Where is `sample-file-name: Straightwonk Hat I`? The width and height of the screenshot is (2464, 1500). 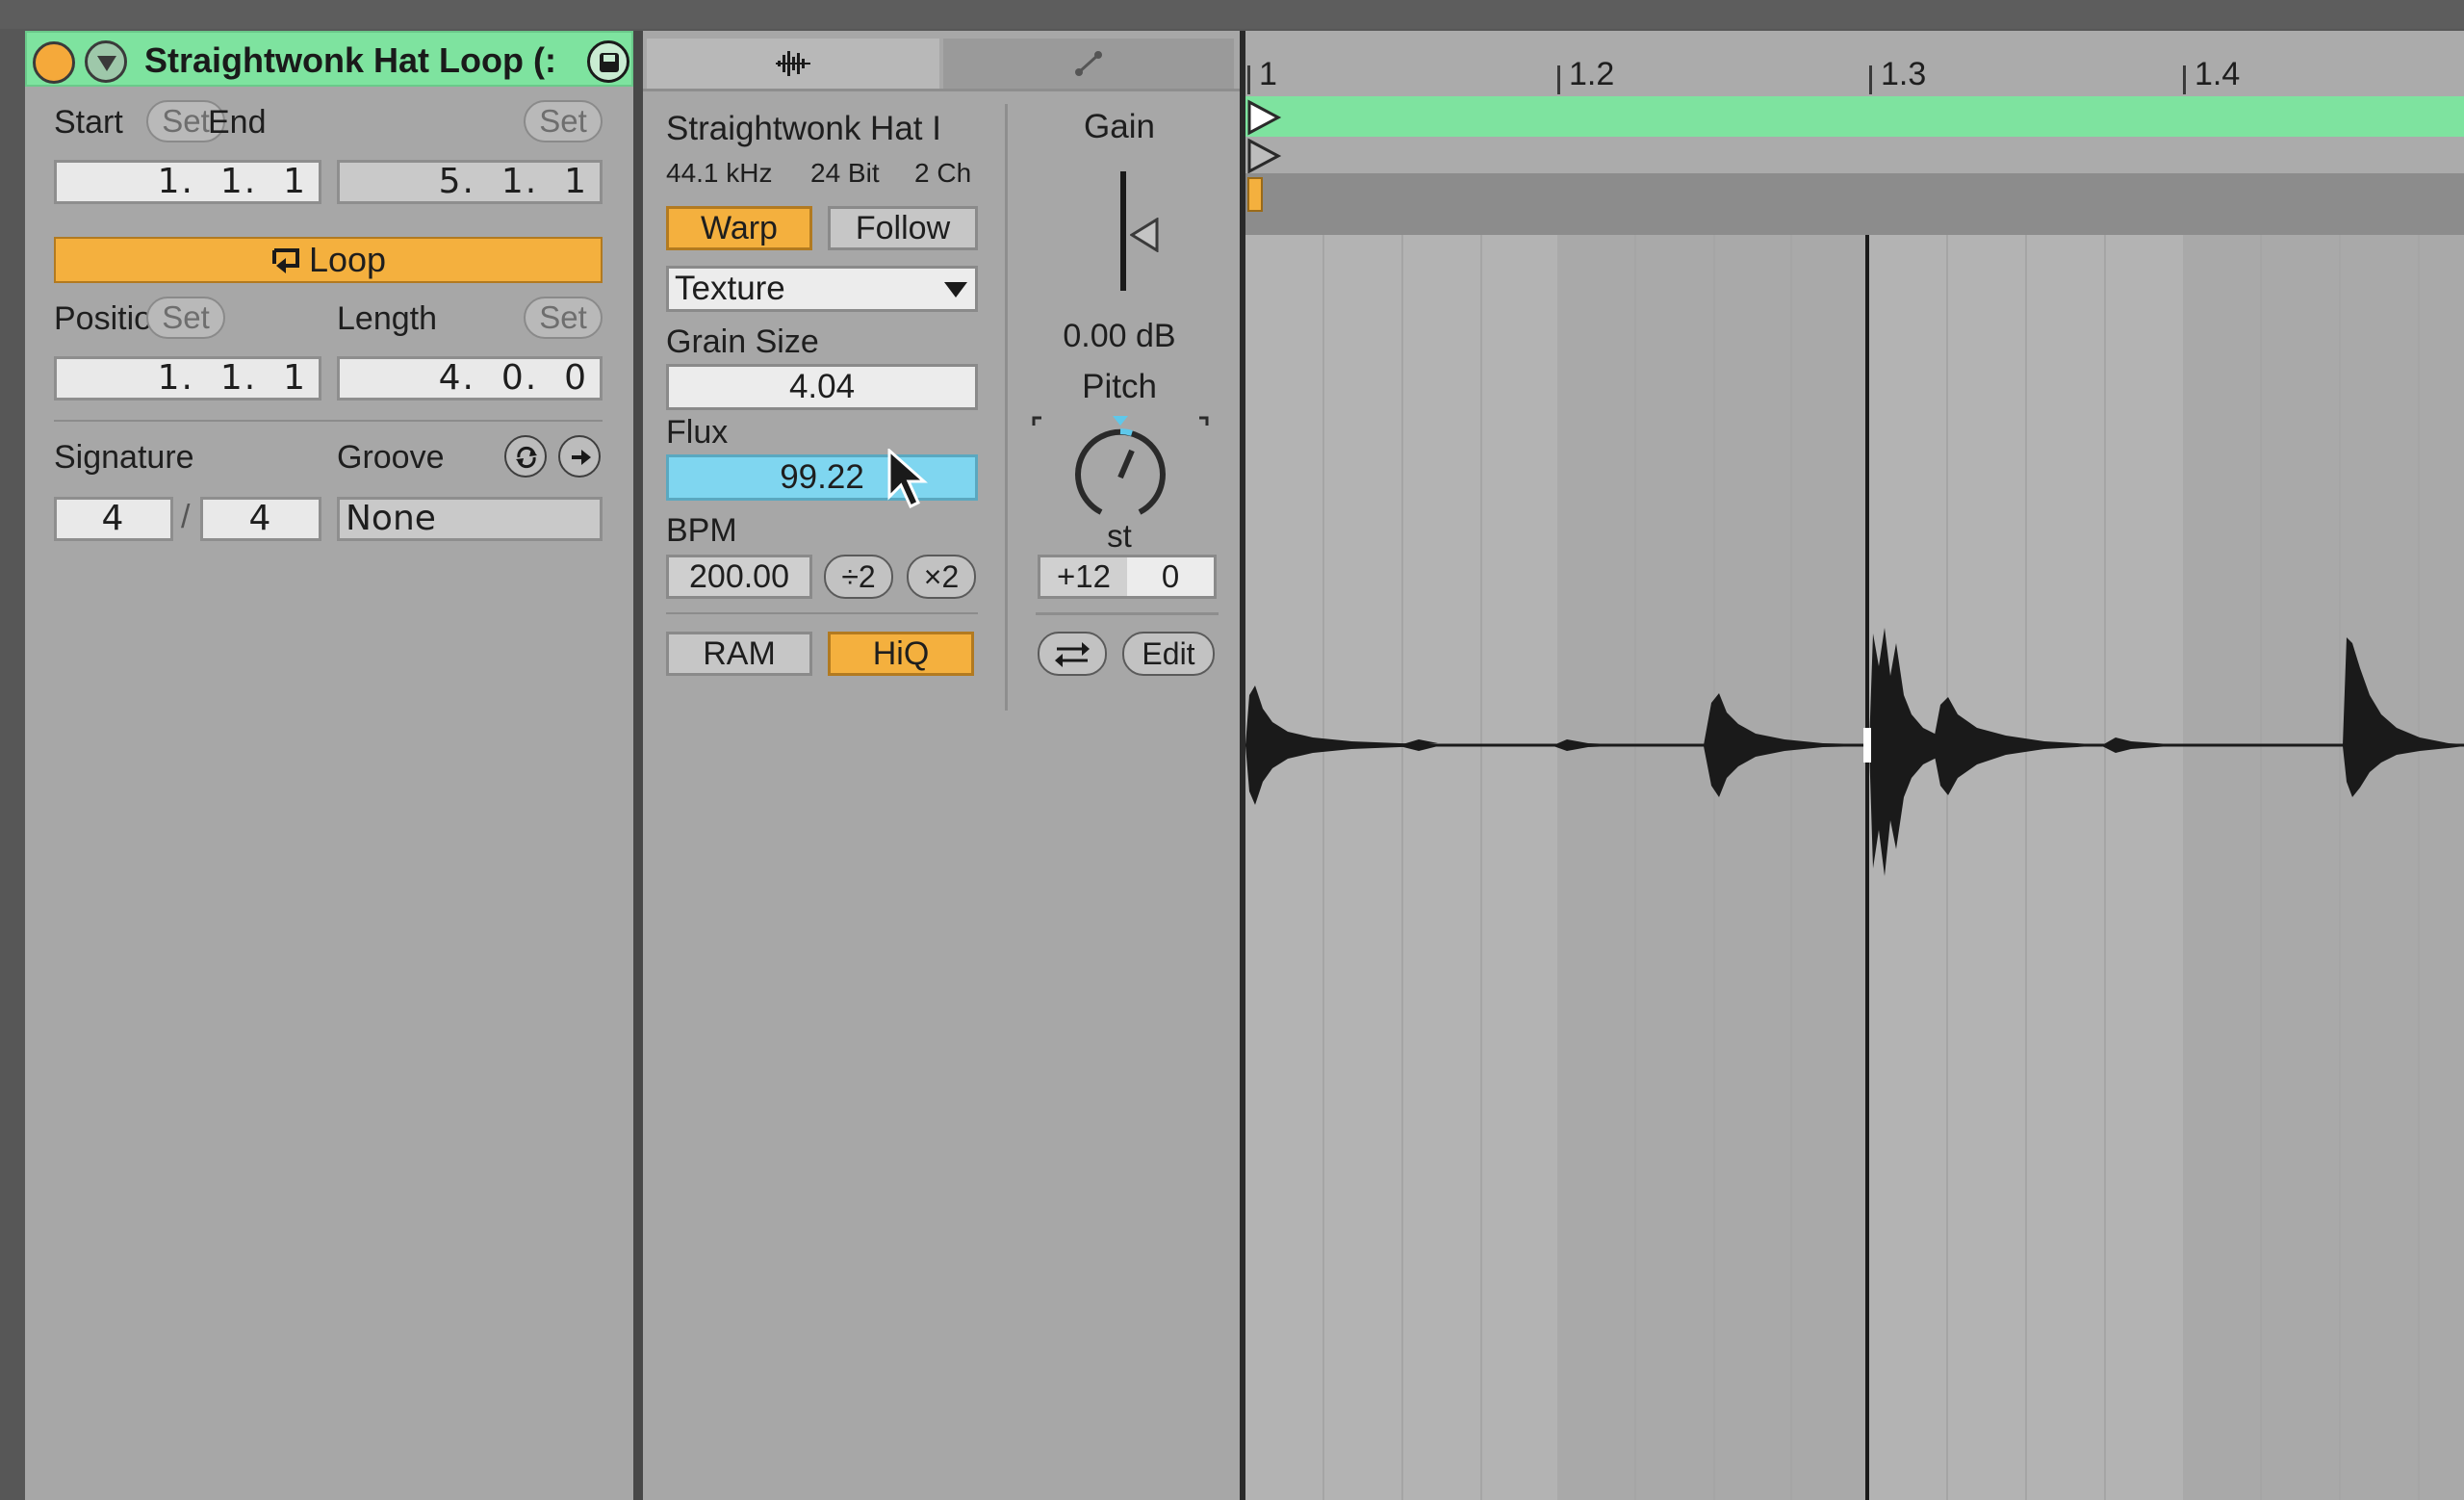
sample-file-name: Straightwonk Hat I is located at coordinates (803, 128).